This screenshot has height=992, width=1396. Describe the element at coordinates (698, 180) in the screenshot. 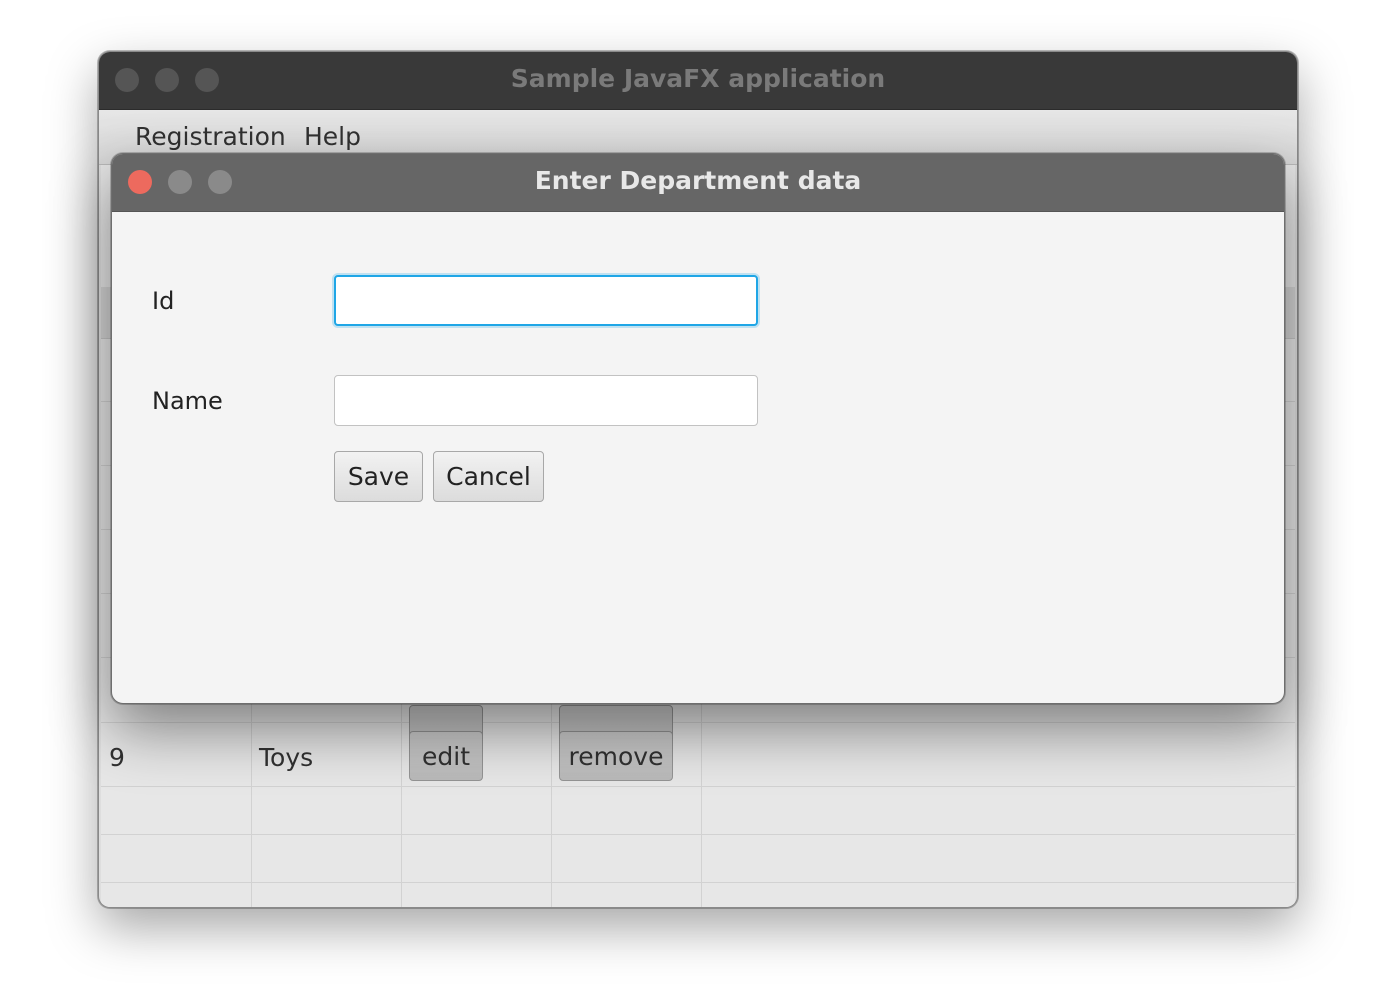

I see `dialog-title: Enter Department data` at that location.